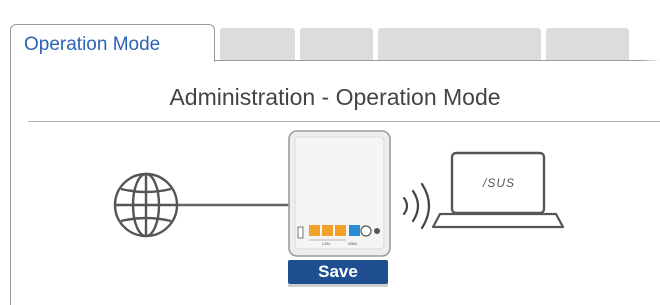 This screenshot has height=305, width=660. I want to click on lan-port-label: LAN, so click(326, 243).